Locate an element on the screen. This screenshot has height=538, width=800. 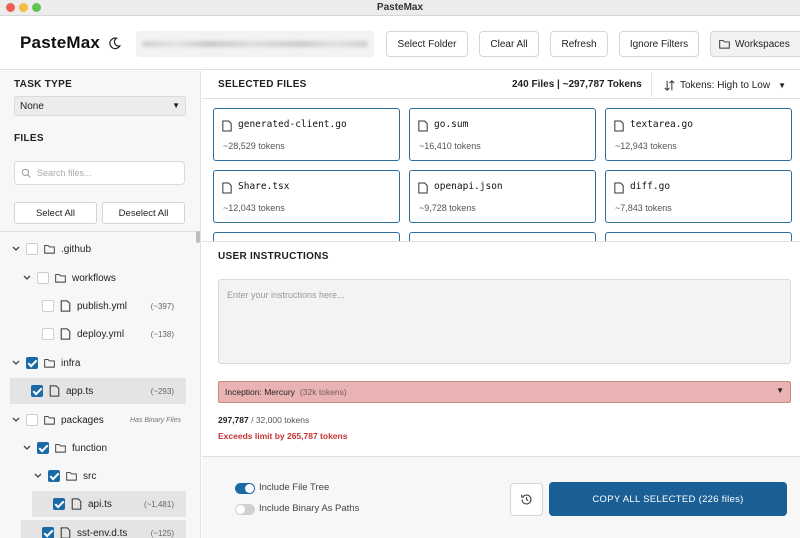
history-button is located at coordinates (526, 499).